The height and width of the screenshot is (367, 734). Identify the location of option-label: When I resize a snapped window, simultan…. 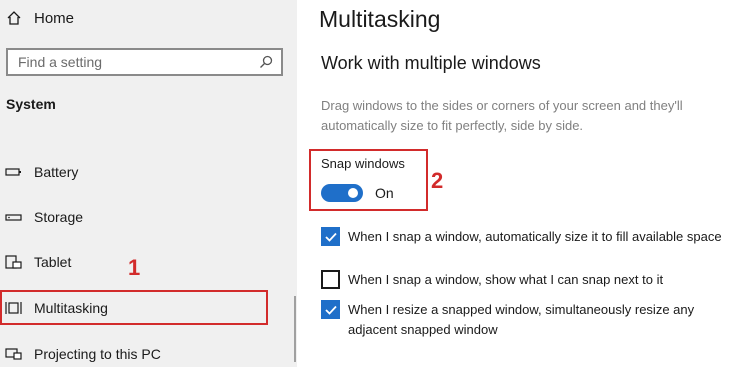
(521, 319).